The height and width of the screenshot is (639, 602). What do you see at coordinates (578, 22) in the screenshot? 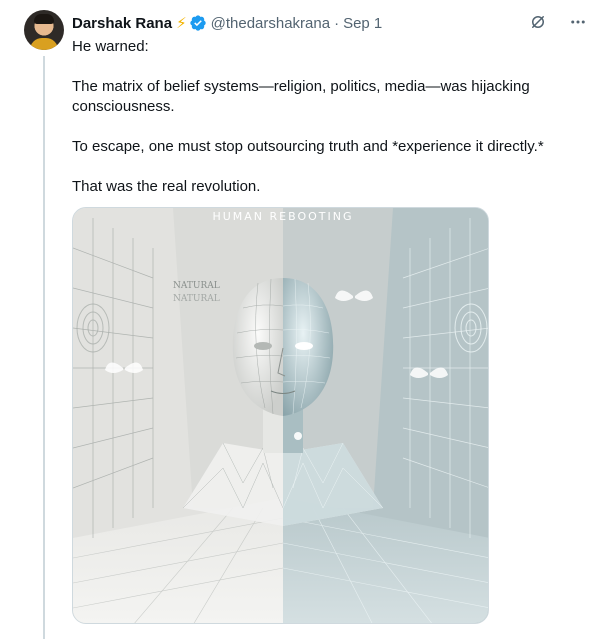
I see `more-icon` at bounding box center [578, 22].